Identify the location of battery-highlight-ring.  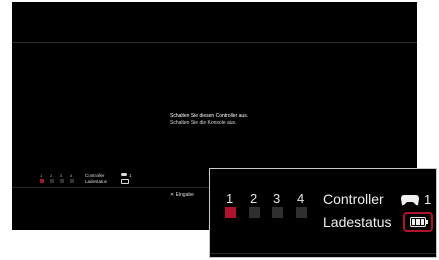
(418, 222).